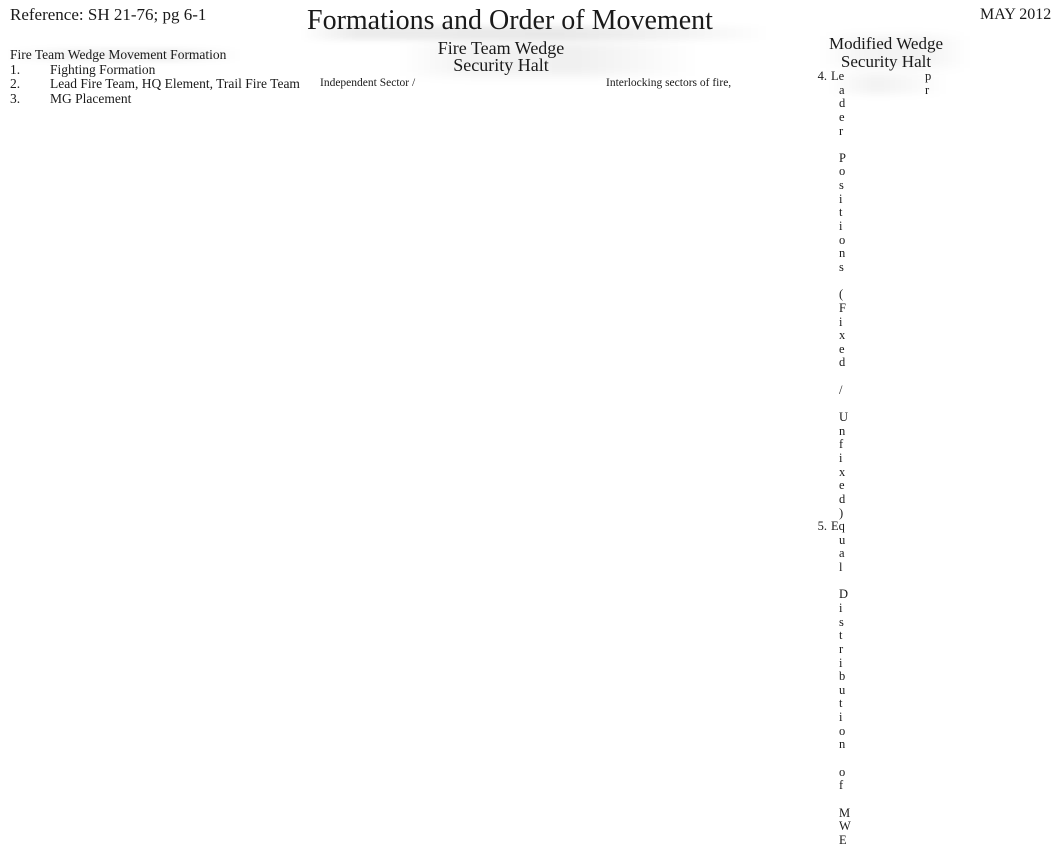 The height and width of the screenshot is (848, 1062). I want to click on left-list-item-label: Fighting Formation, so click(103, 69).